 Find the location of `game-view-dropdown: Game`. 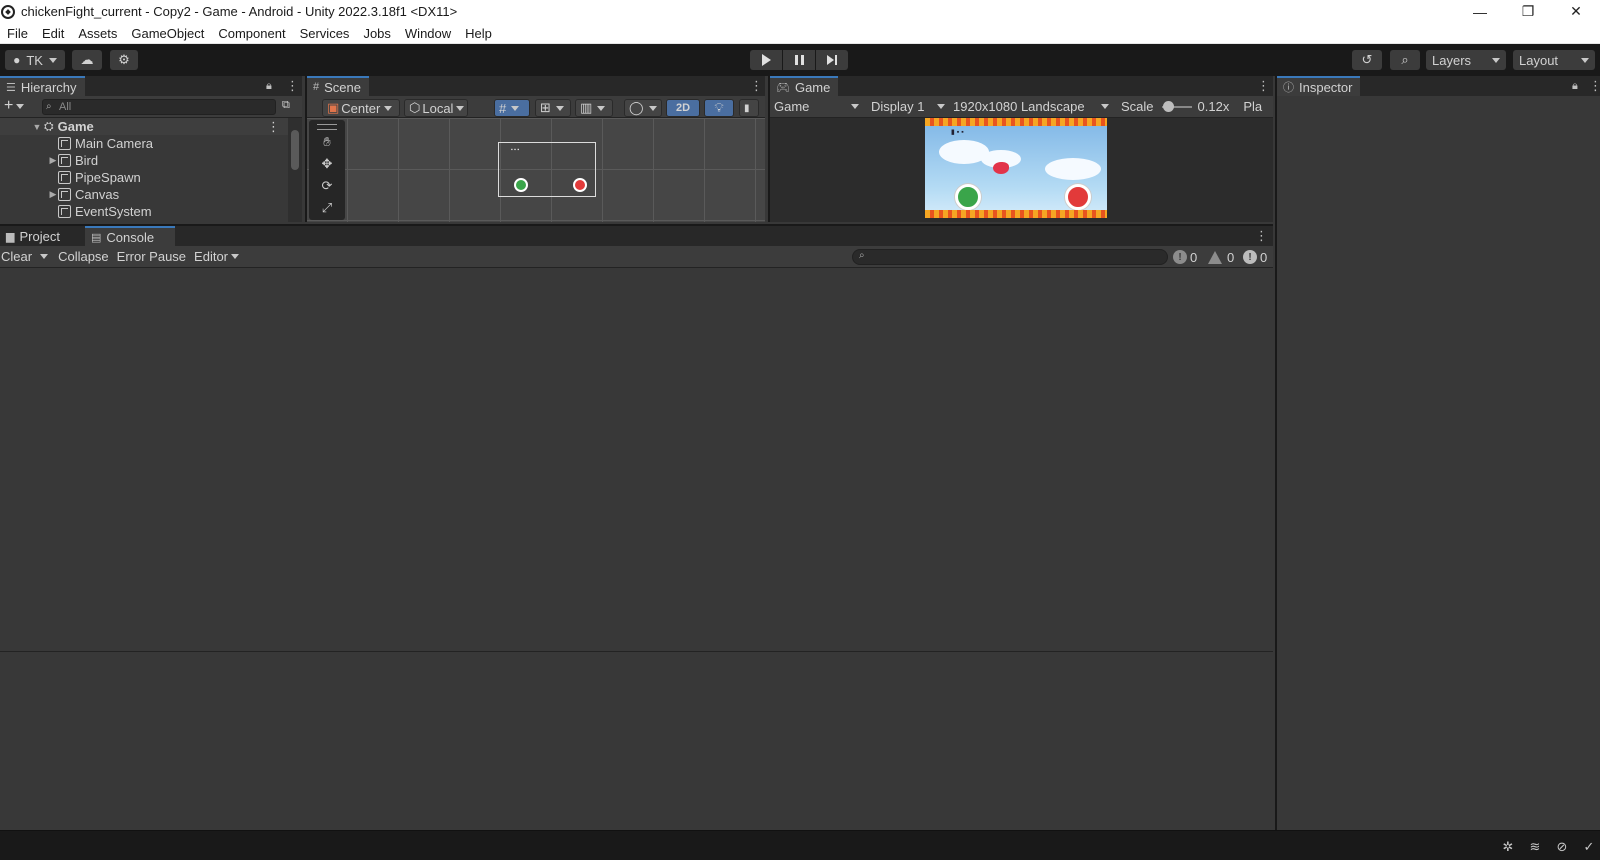

game-view-dropdown: Game is located at coordinates (816, 106).